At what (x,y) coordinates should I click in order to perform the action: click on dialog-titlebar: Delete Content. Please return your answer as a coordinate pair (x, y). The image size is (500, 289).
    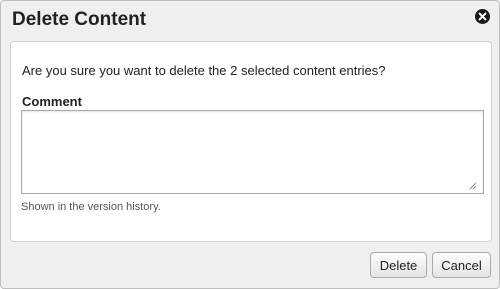
    Looking at the image, I should click on (250, 20).